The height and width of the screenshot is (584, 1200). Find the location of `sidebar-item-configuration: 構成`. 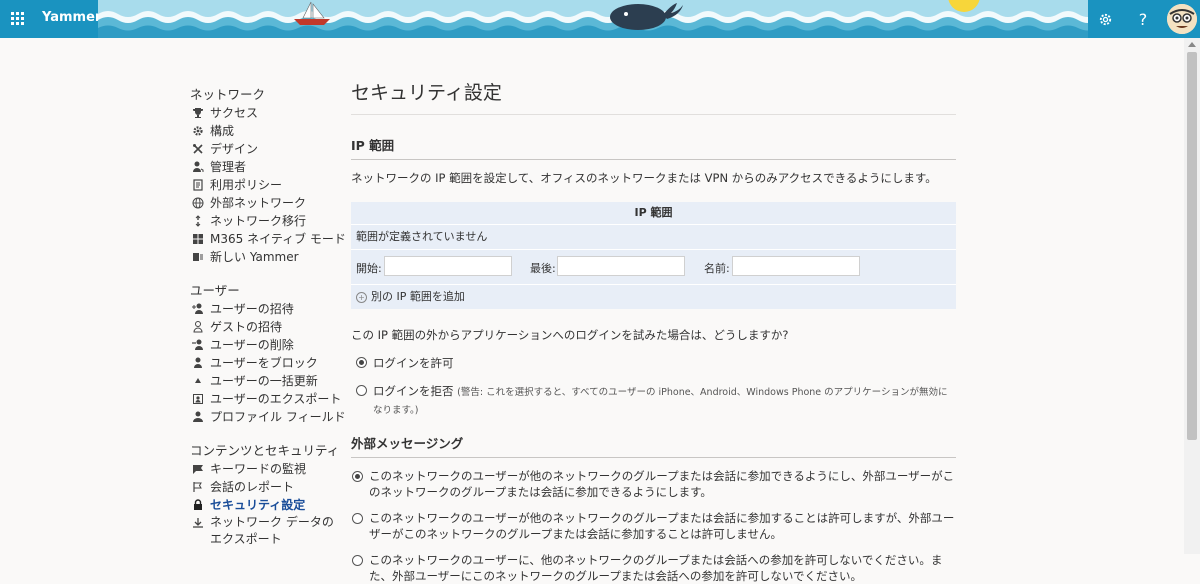

sidebar-item-configuration: 構成 is located at coordinates (265, 131).